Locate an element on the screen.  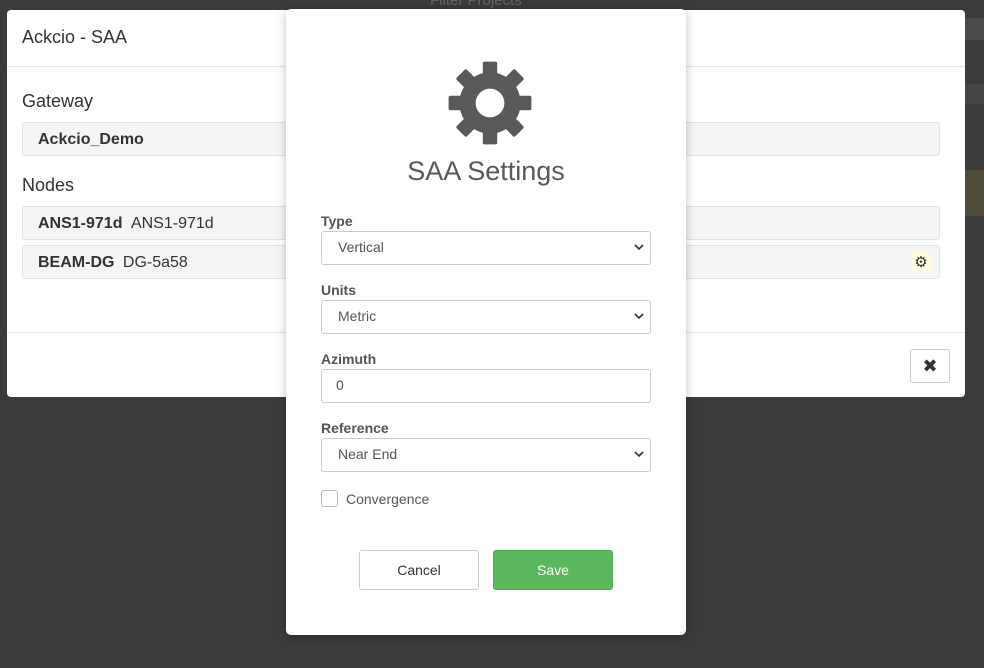
reference-label: Reference is located at coordinates (355, 428).